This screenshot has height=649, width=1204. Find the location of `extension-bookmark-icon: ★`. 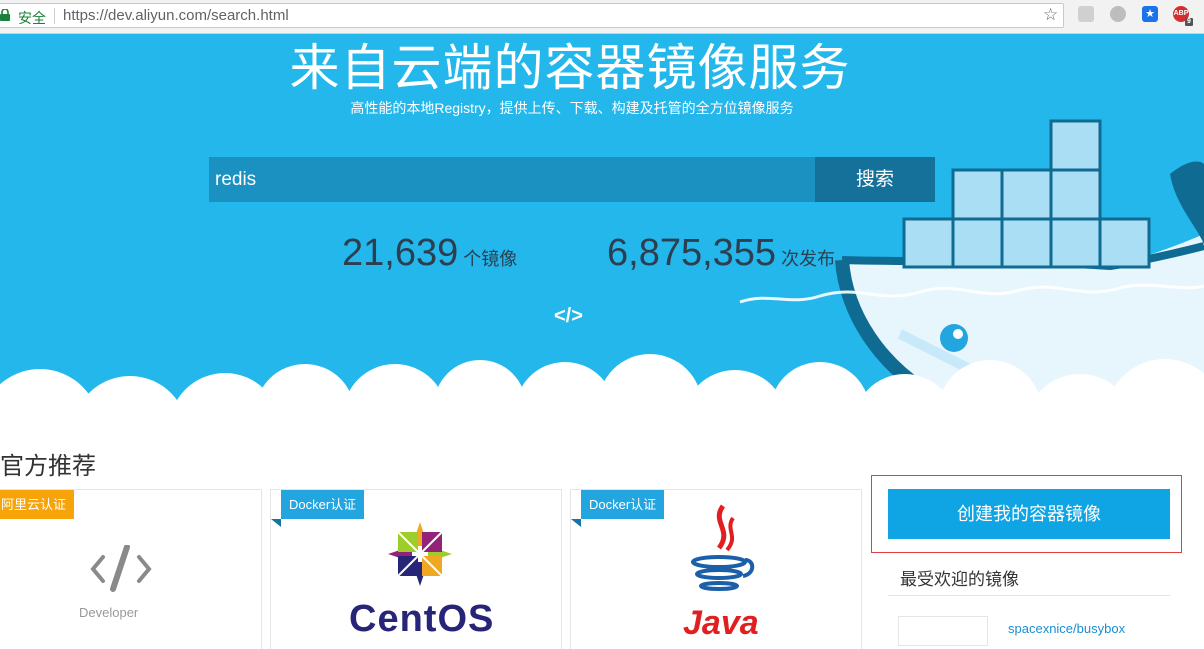

extension-bookmark-icon: ★ is located at coordinates (1150, 14).